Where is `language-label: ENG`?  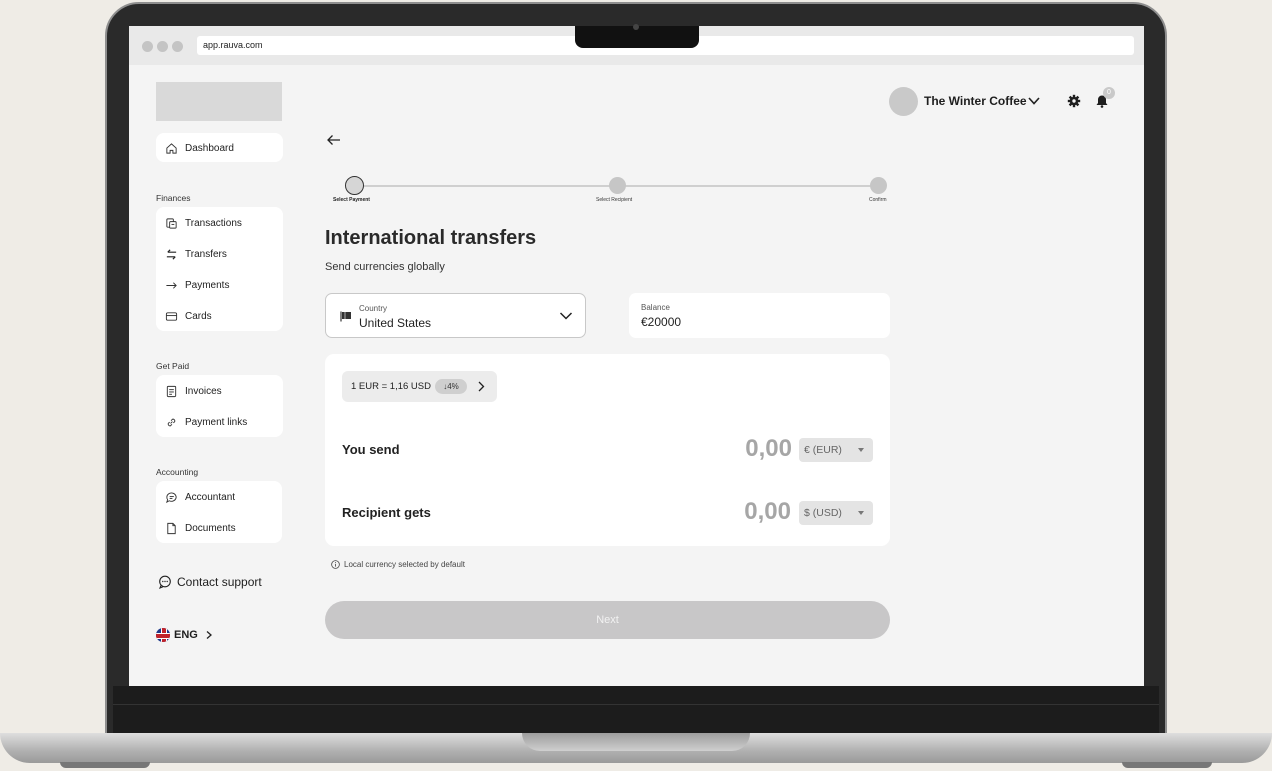
language-label: ENG is located at coordinates (186, 635).